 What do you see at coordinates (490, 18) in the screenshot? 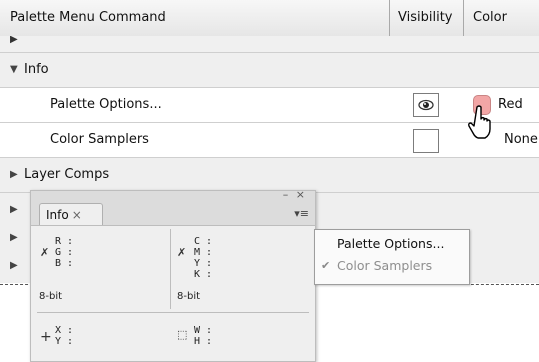
I see `header-color: Color` at bounding box center [490, 18].